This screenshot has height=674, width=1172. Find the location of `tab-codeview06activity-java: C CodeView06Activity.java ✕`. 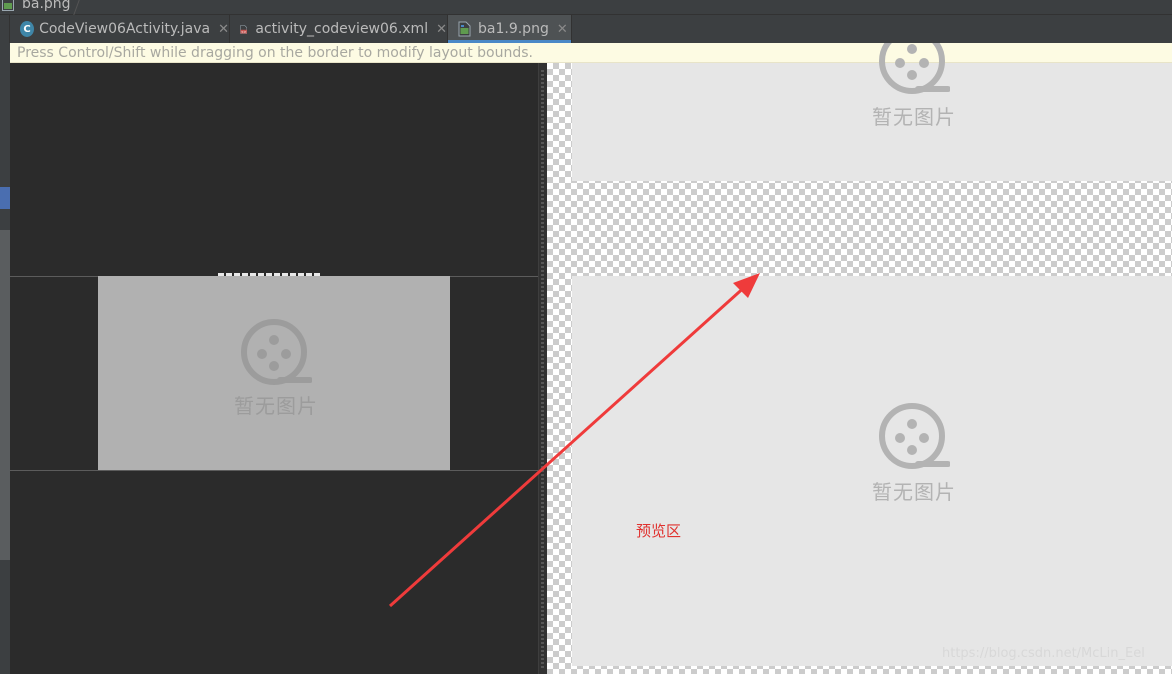

tab-codeview06activity-java: C CodeView06Activity.java ✕ is located at coordinates (120, 29).